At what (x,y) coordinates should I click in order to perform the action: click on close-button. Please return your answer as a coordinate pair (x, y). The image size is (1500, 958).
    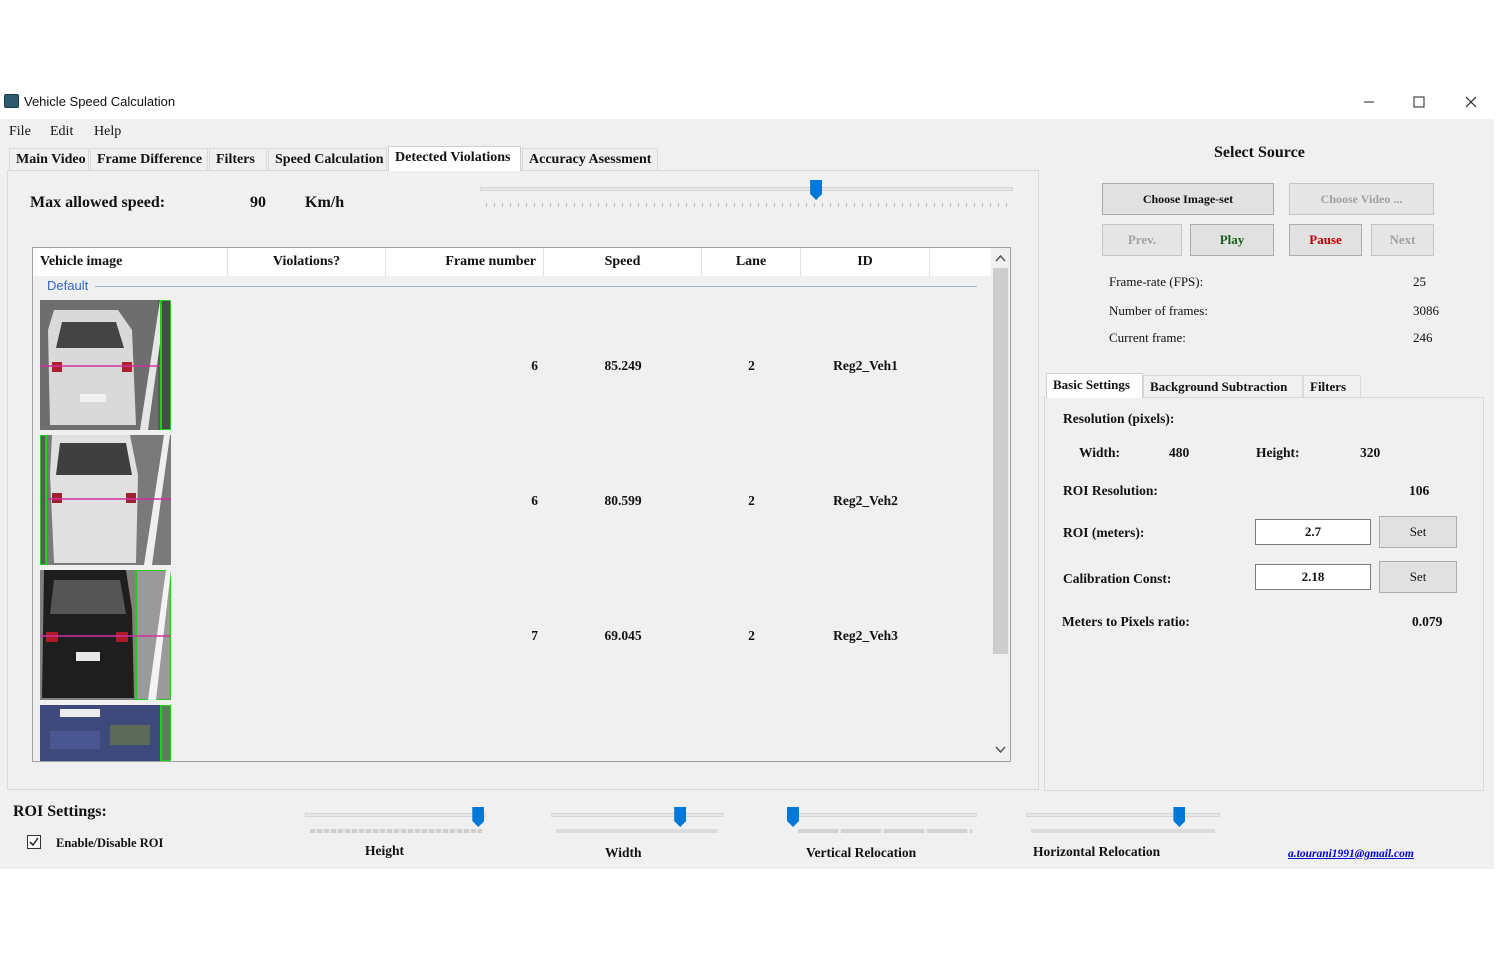
    Looking at the image, I should click on (1471, 102).